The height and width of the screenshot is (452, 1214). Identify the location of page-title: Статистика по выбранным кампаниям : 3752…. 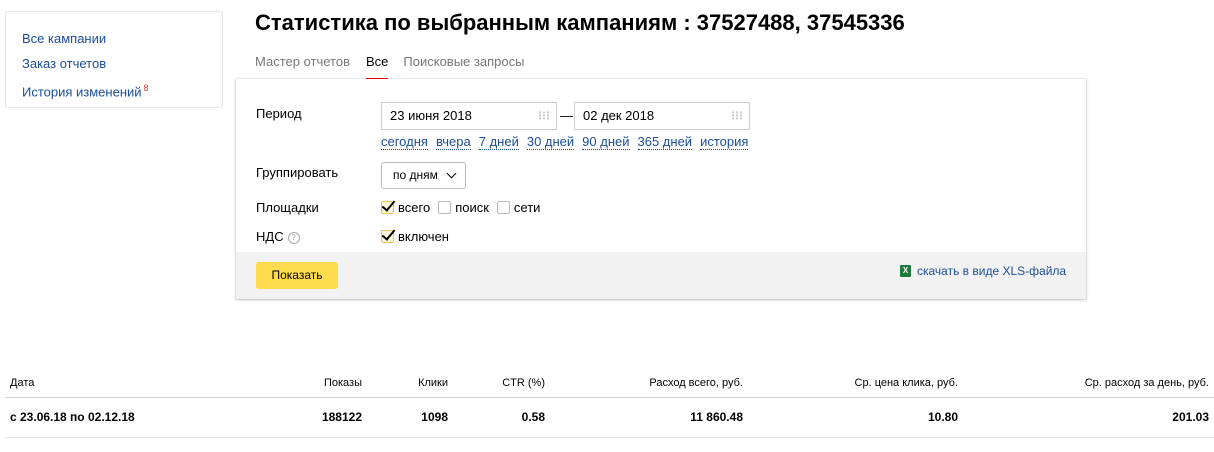
(580, 22).